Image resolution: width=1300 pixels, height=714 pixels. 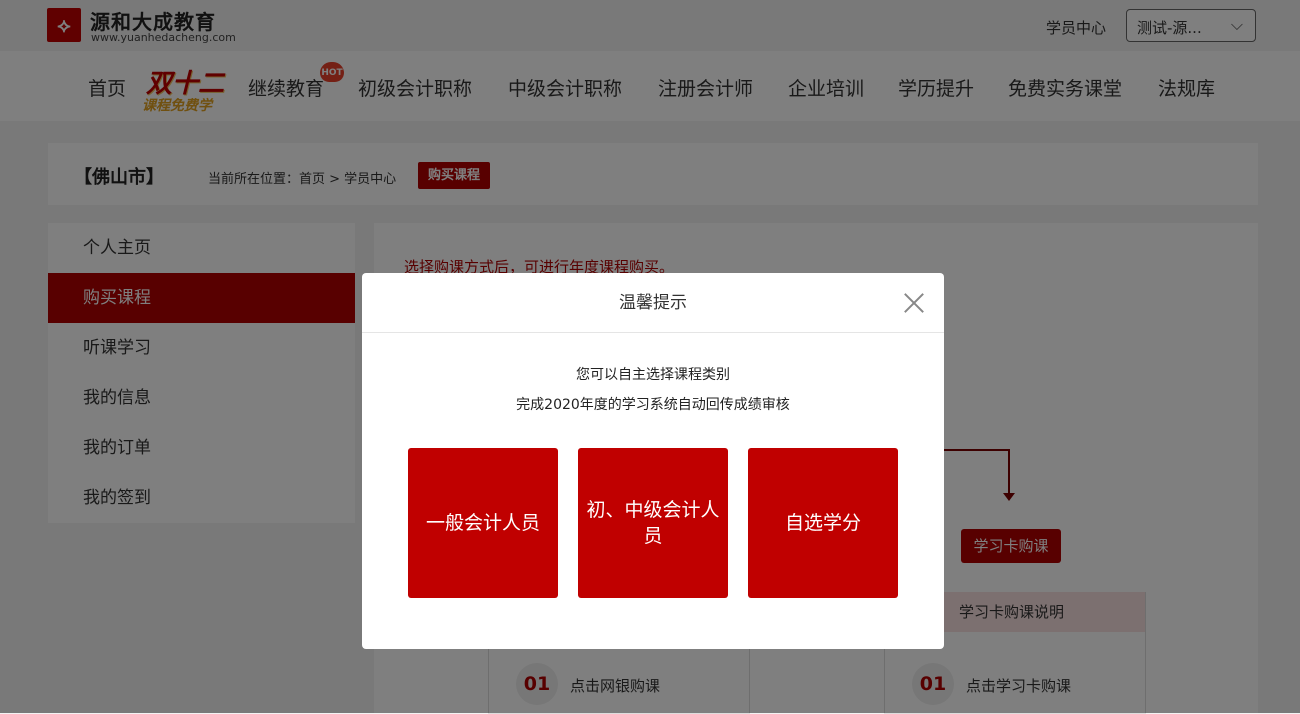 I want to click on choice-junior-intermediate-button: 初、中级会计人员, so click(x=653, y=523).